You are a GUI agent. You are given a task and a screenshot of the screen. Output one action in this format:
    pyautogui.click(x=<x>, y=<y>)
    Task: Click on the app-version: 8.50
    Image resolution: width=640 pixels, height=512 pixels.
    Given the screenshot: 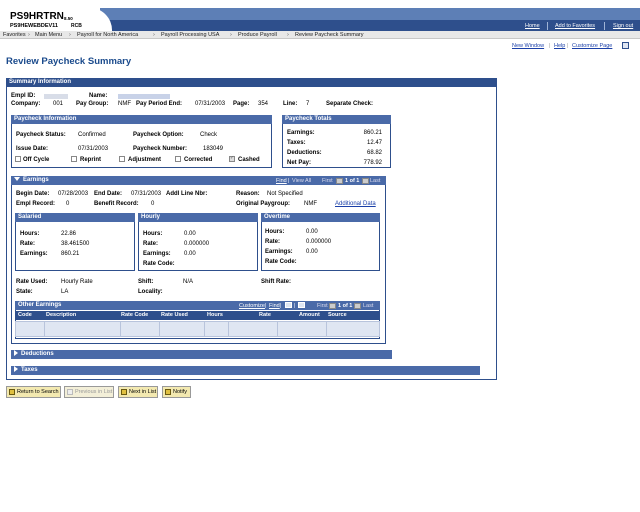 What is the action you would take?
    pyautogui.click(x=68, y=18)
    